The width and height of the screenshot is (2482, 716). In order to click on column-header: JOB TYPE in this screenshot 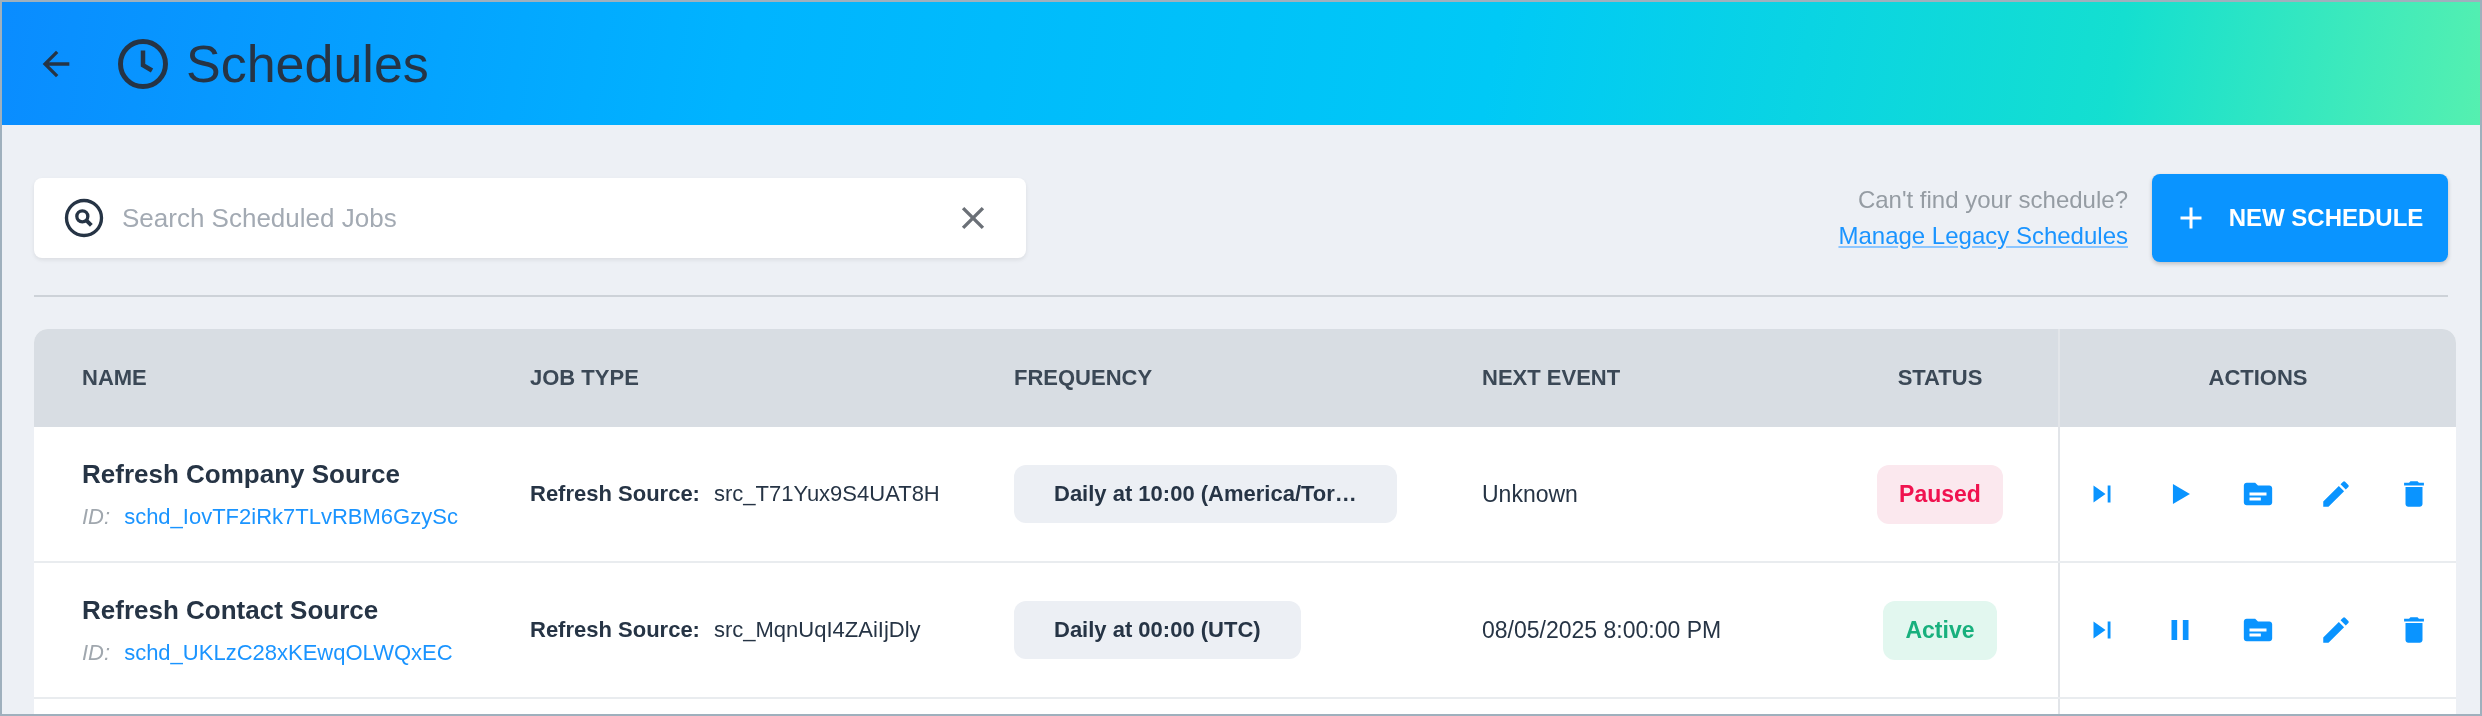, I will do `click(584, 378)`.